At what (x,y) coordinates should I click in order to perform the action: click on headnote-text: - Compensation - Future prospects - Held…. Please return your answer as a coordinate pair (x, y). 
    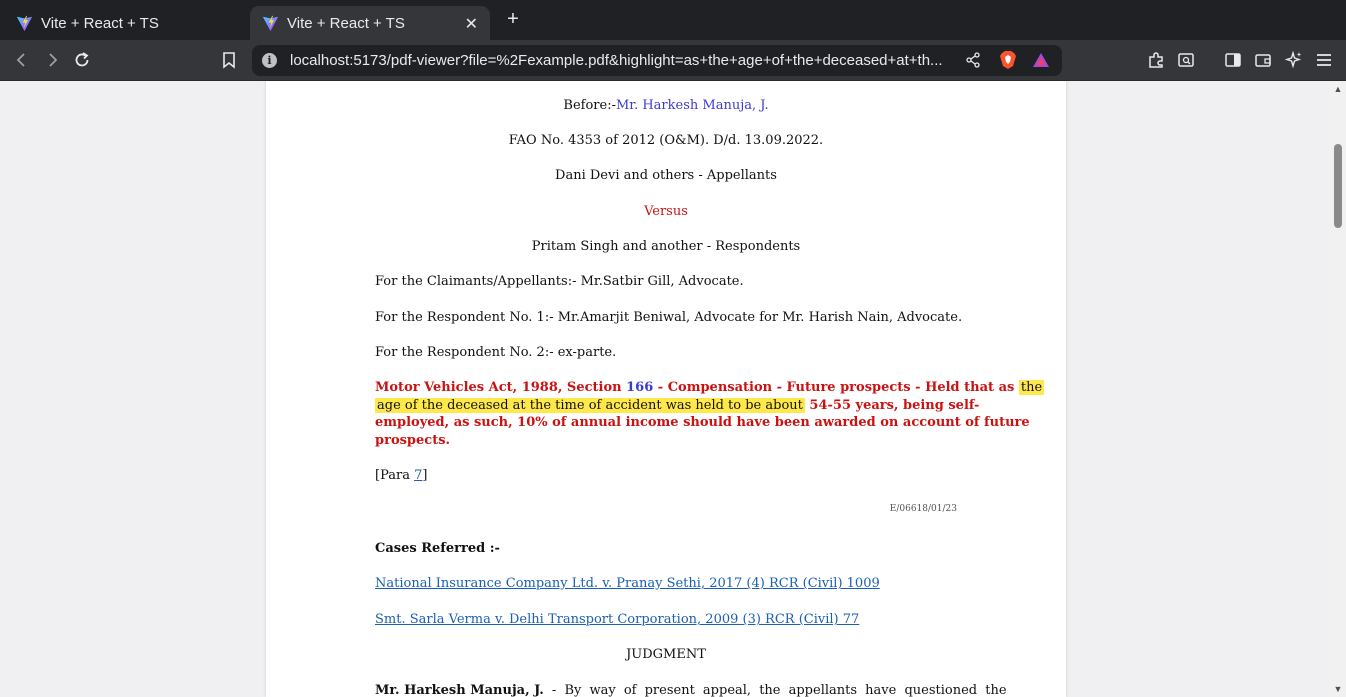
    Looking at the image, I should click on (836, 387).